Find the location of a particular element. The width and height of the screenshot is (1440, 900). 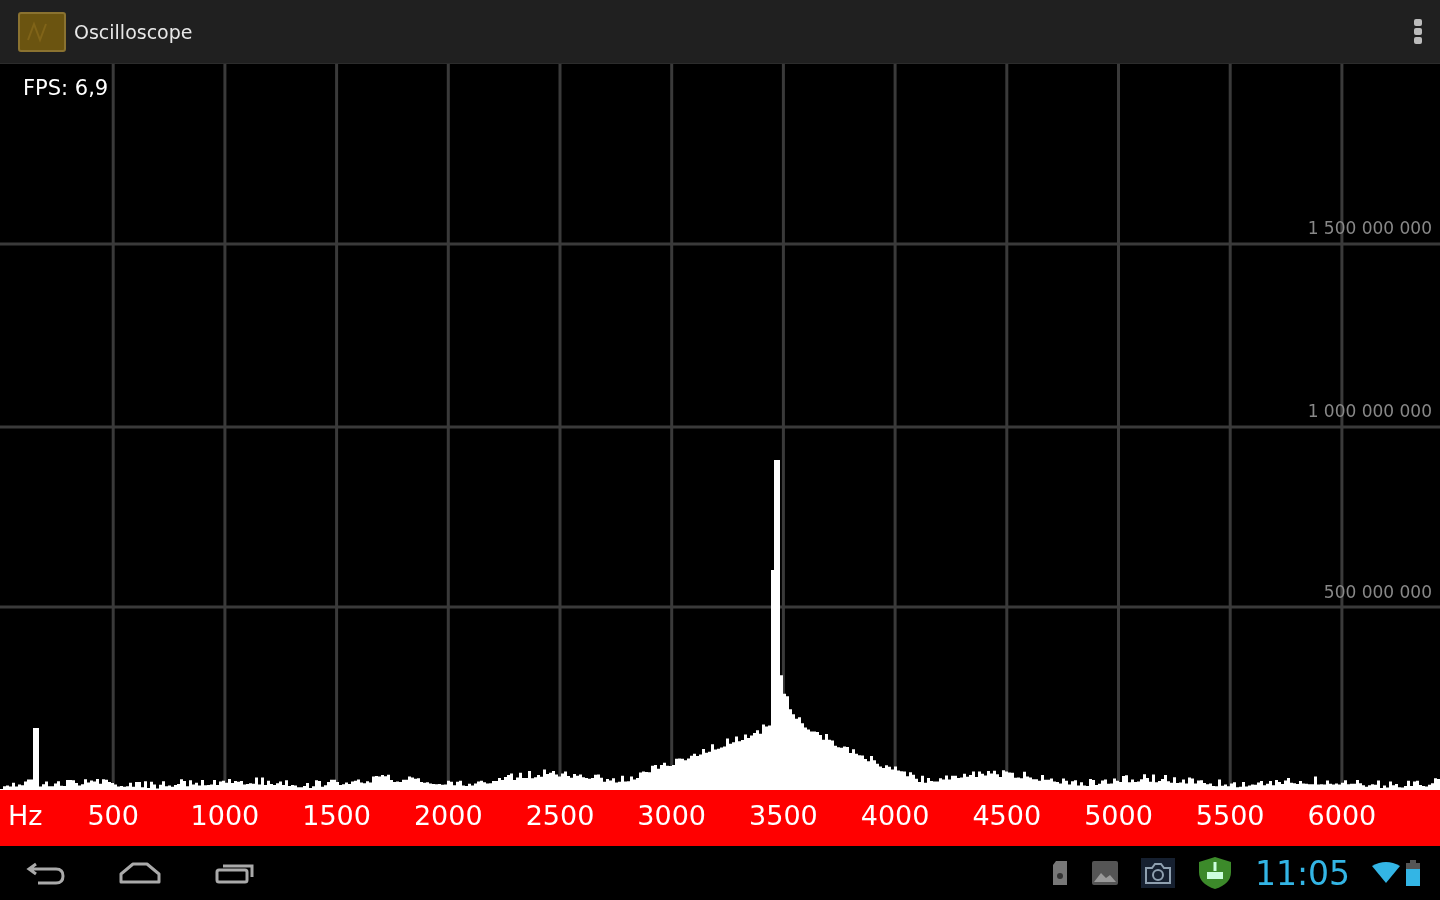

x-axis-label: 2000 is located at coordinates (448, 815).